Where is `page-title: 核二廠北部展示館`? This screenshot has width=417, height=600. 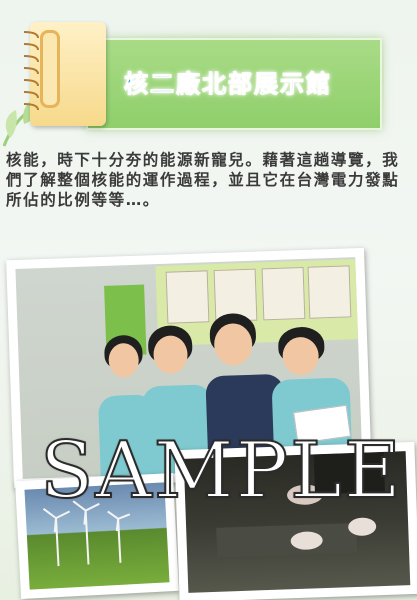
page-title: 核二廠北部展示館 is located at coordinates (228, 84).